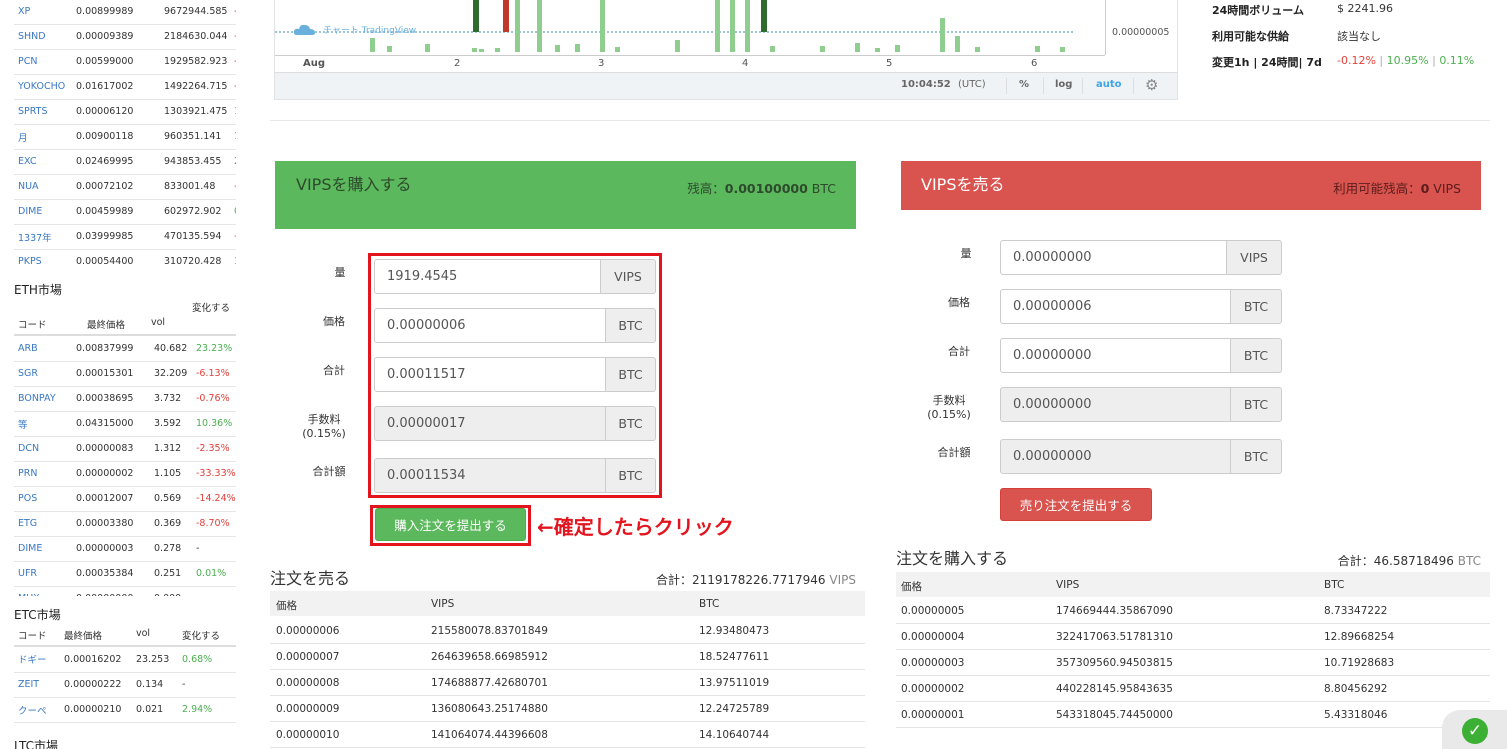 Image resolution: width=1507 pixels, height=749 pixels. I want to click on status-badge: ✓, so click(1474, 729).